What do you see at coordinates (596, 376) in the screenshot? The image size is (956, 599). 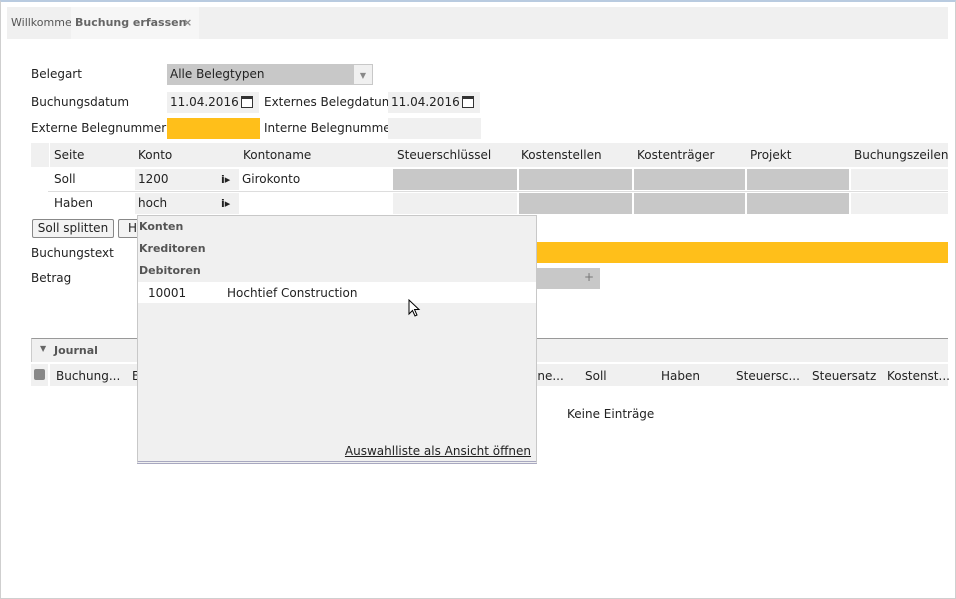 I see `journal-col: Soll` at bounding box center [596, 376].